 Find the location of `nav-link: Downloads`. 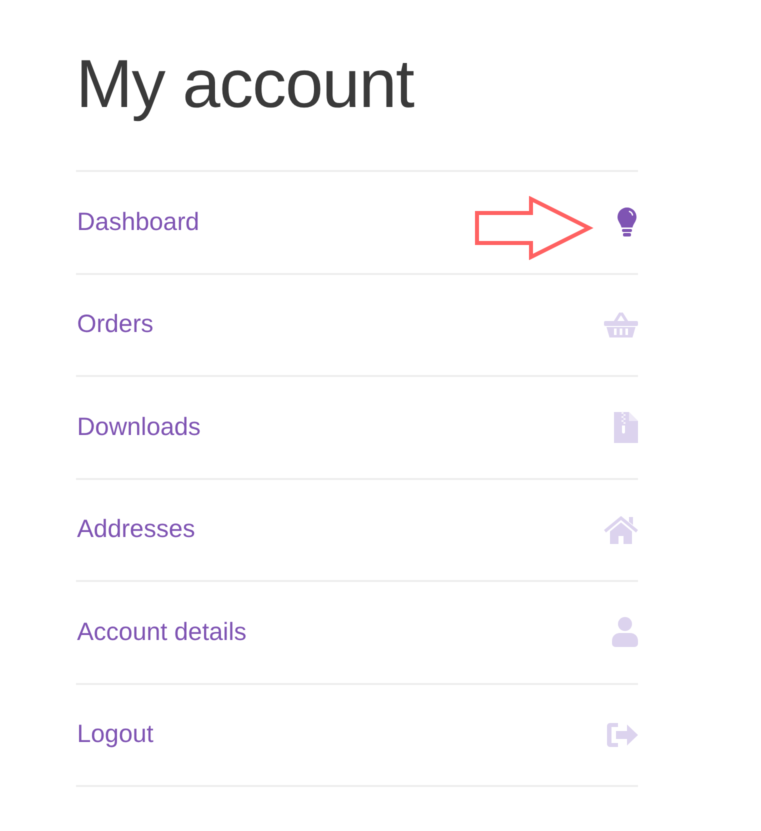

nav-link: Downloads is located at coordinates (357, 427).